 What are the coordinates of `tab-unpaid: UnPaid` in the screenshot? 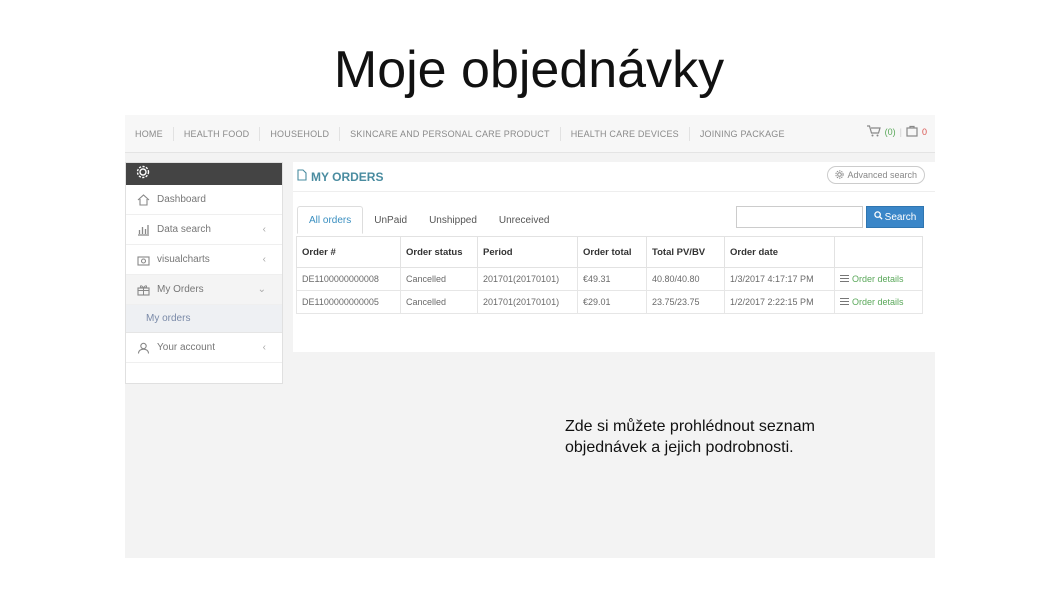 It's located at (390, 220).